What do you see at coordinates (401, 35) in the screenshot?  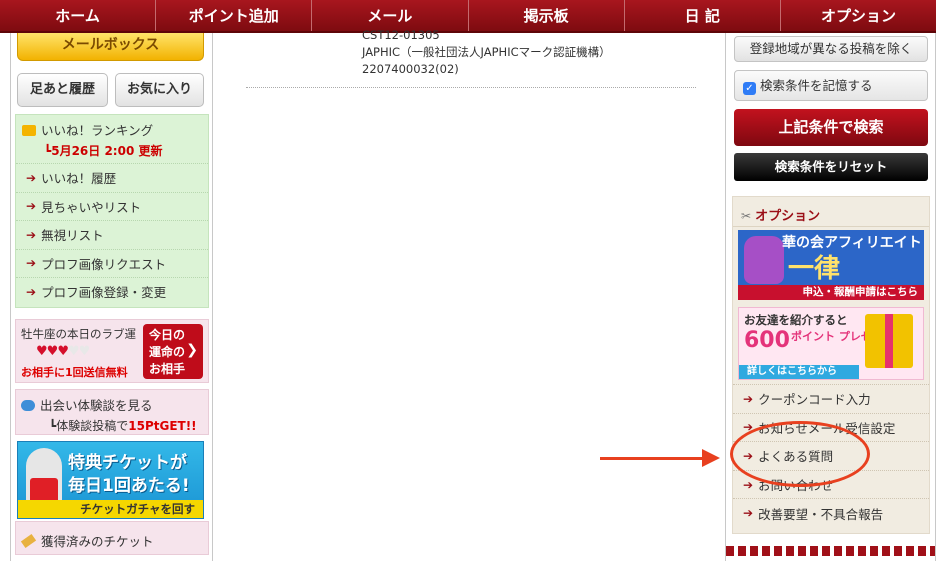 I see `cert-line: CST12-01305` at bounding box center [401, 35].